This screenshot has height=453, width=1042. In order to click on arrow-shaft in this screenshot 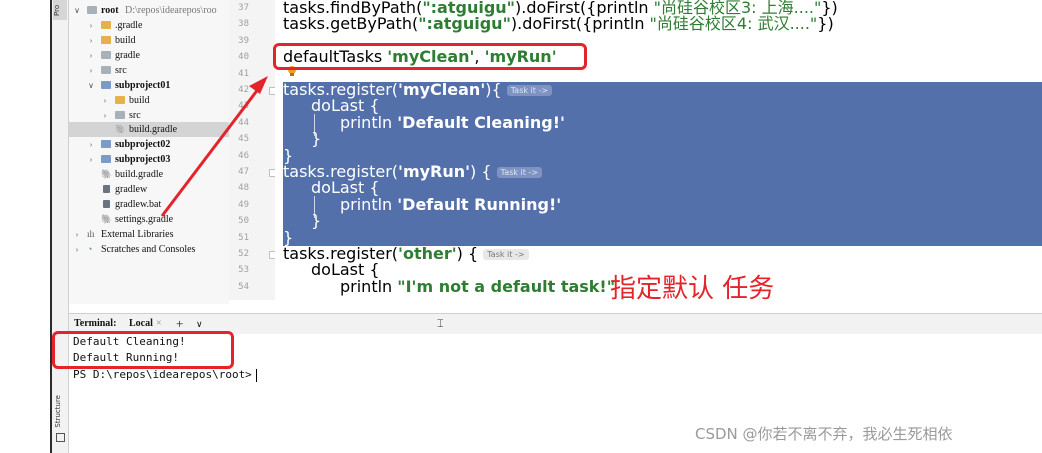, I will do `click(212, 150)`.